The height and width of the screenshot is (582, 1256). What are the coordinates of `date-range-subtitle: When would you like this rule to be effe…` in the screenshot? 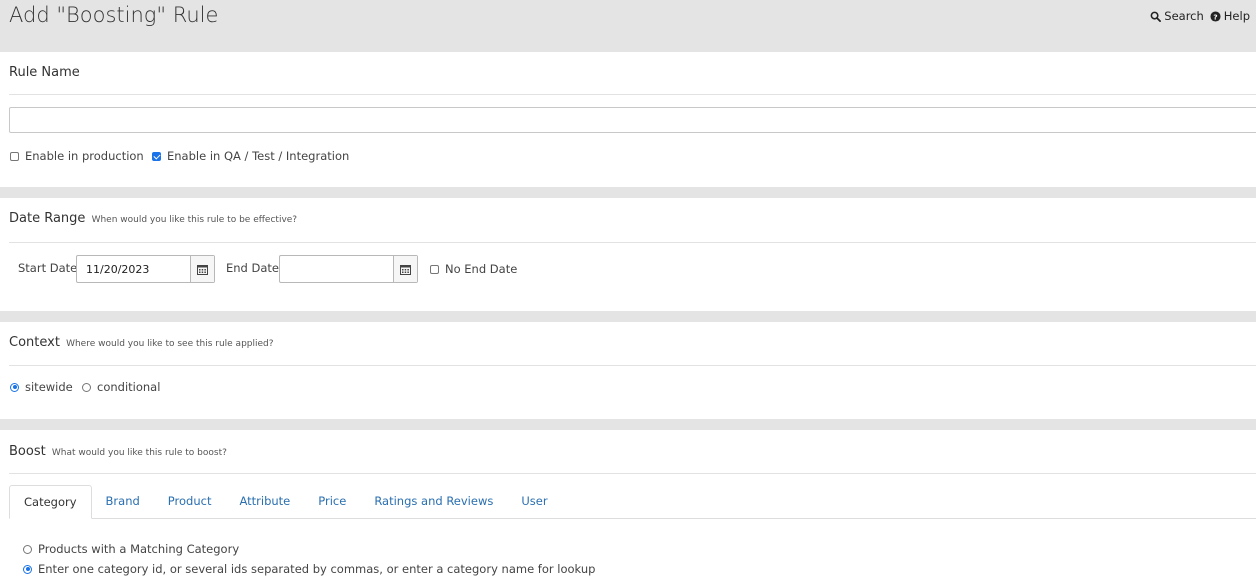 It's located at (194, 220).